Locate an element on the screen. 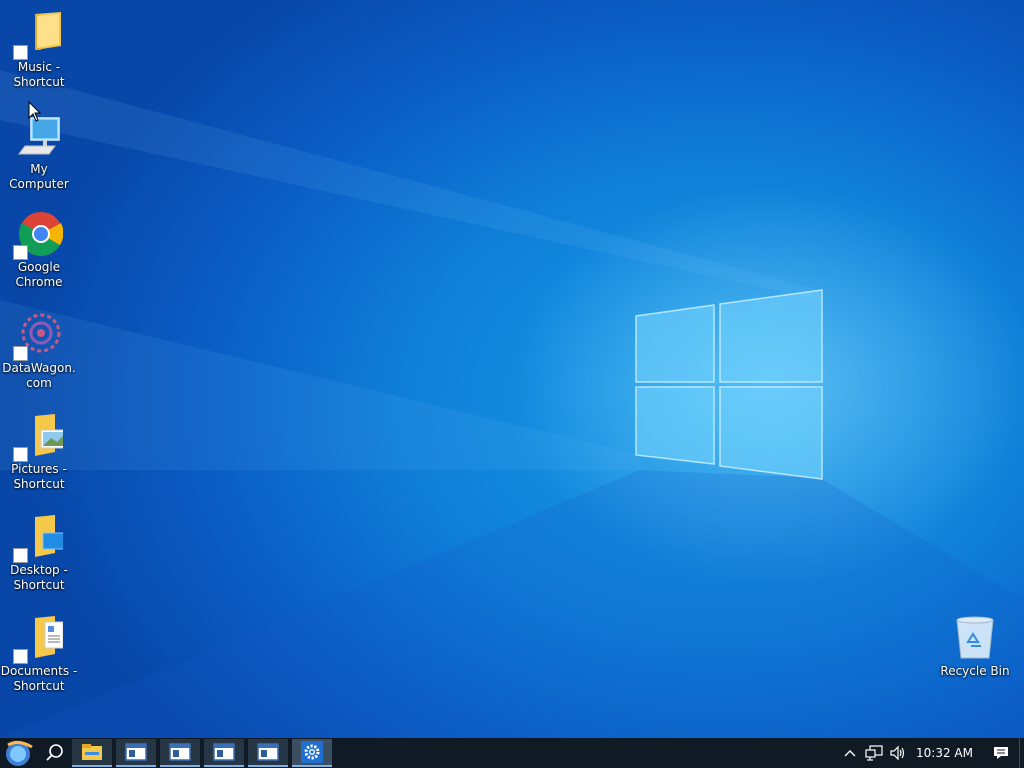 The width and height of the screenshot is (1024, 768). file-explorer-icon is located at coordinates (92, 752).